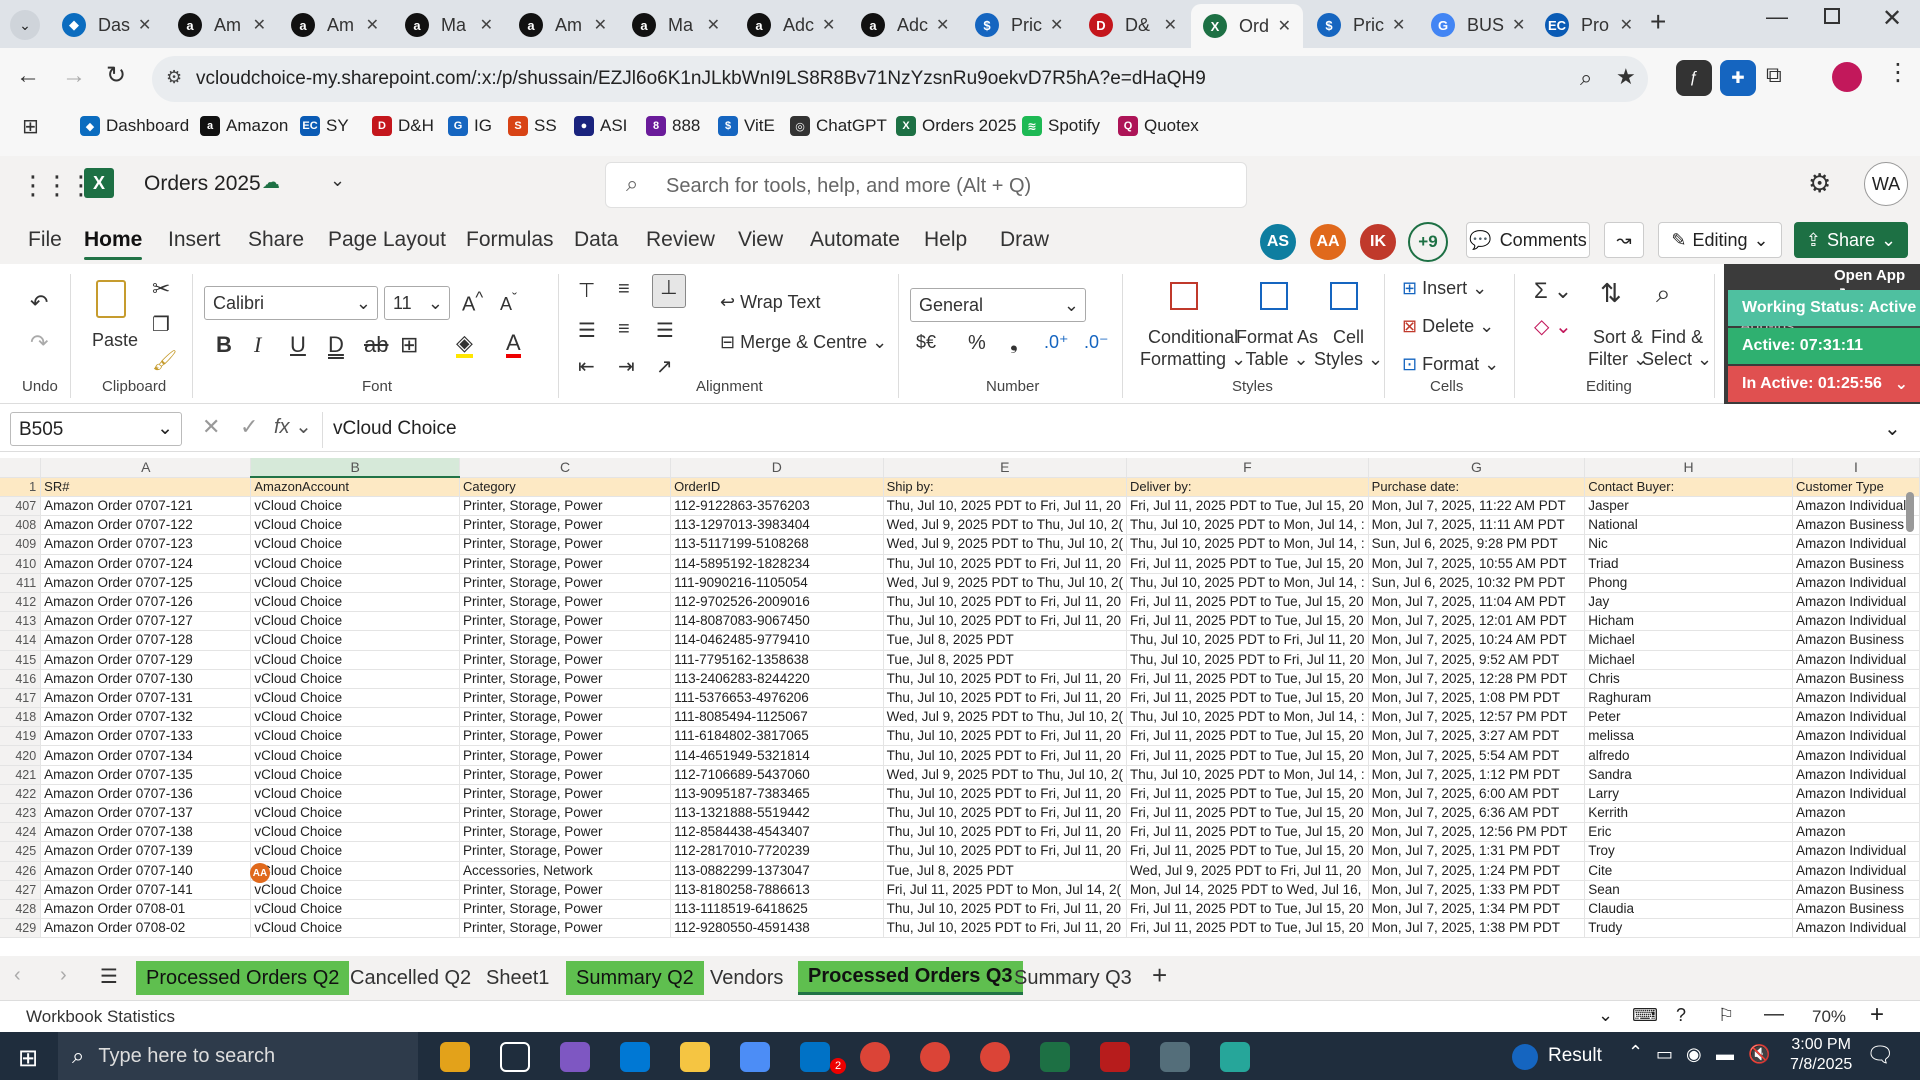 The image size is (1920, 1080). What do you see at coordinates (517, 978) in the screenshot?
I see `sheet-tab: Sheet1` at bounding box center [517, 978].